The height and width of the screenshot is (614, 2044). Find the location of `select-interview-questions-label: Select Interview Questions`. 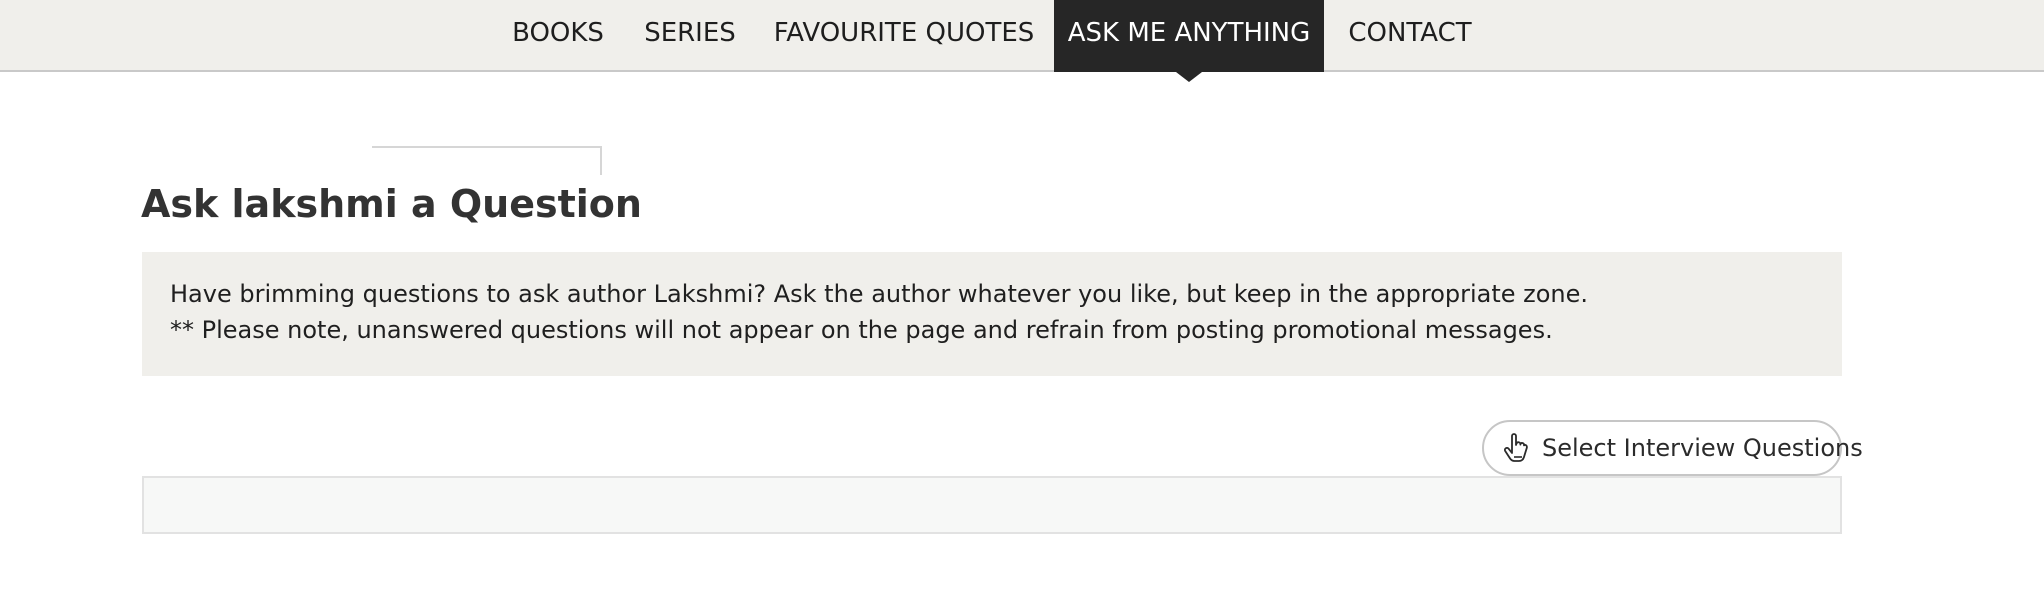

select-interview-questions-label: Select Interview Questions is located at coordinates (1702, 448).